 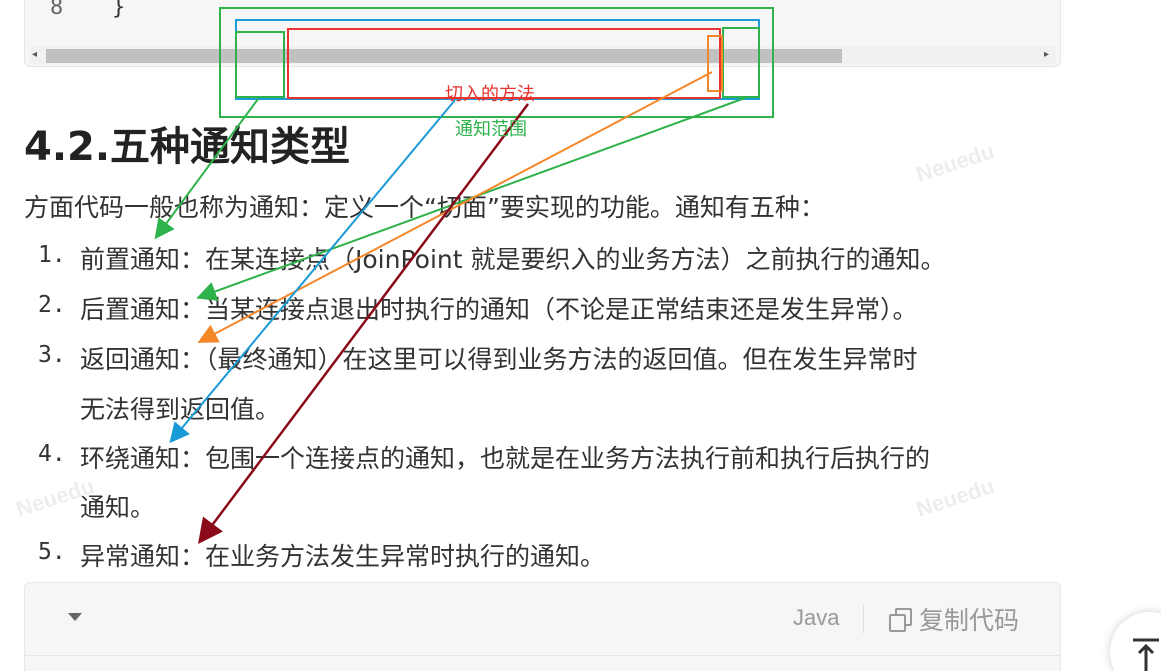 I want to click on list-number: 4., so click(x=52, y=454).